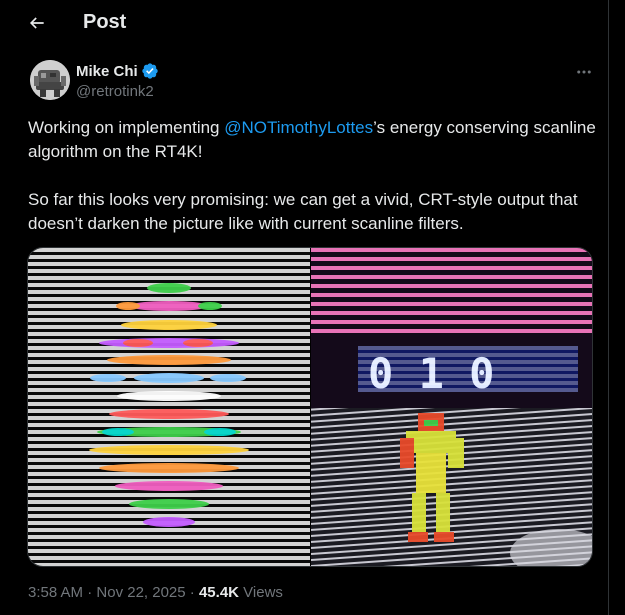  I want to click on author-handle: @retrotink2, so click(115, 91).